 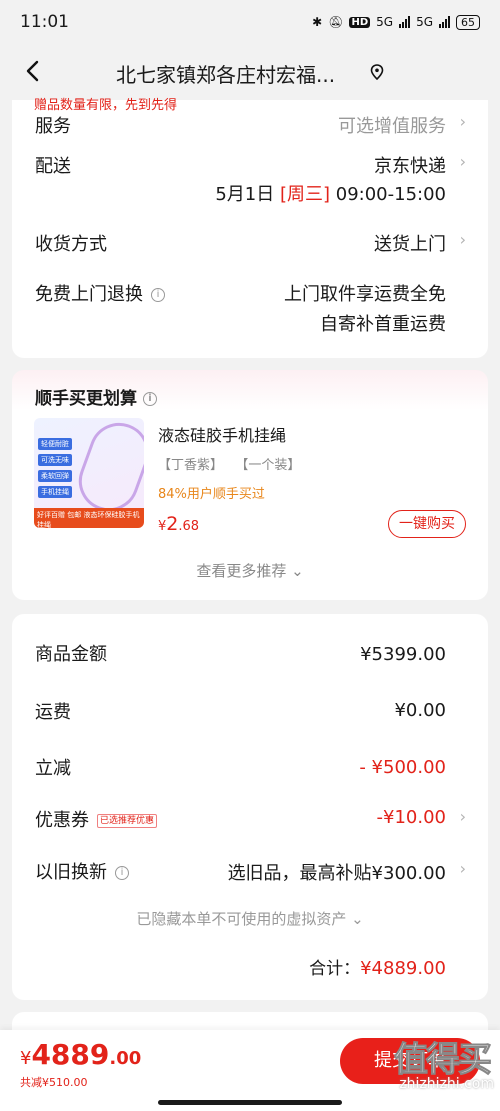 What do you see at coordinates (317, 22) in the screenshot?
I see `bluetooth-icon: ✱` at bounding box center [317, 22].